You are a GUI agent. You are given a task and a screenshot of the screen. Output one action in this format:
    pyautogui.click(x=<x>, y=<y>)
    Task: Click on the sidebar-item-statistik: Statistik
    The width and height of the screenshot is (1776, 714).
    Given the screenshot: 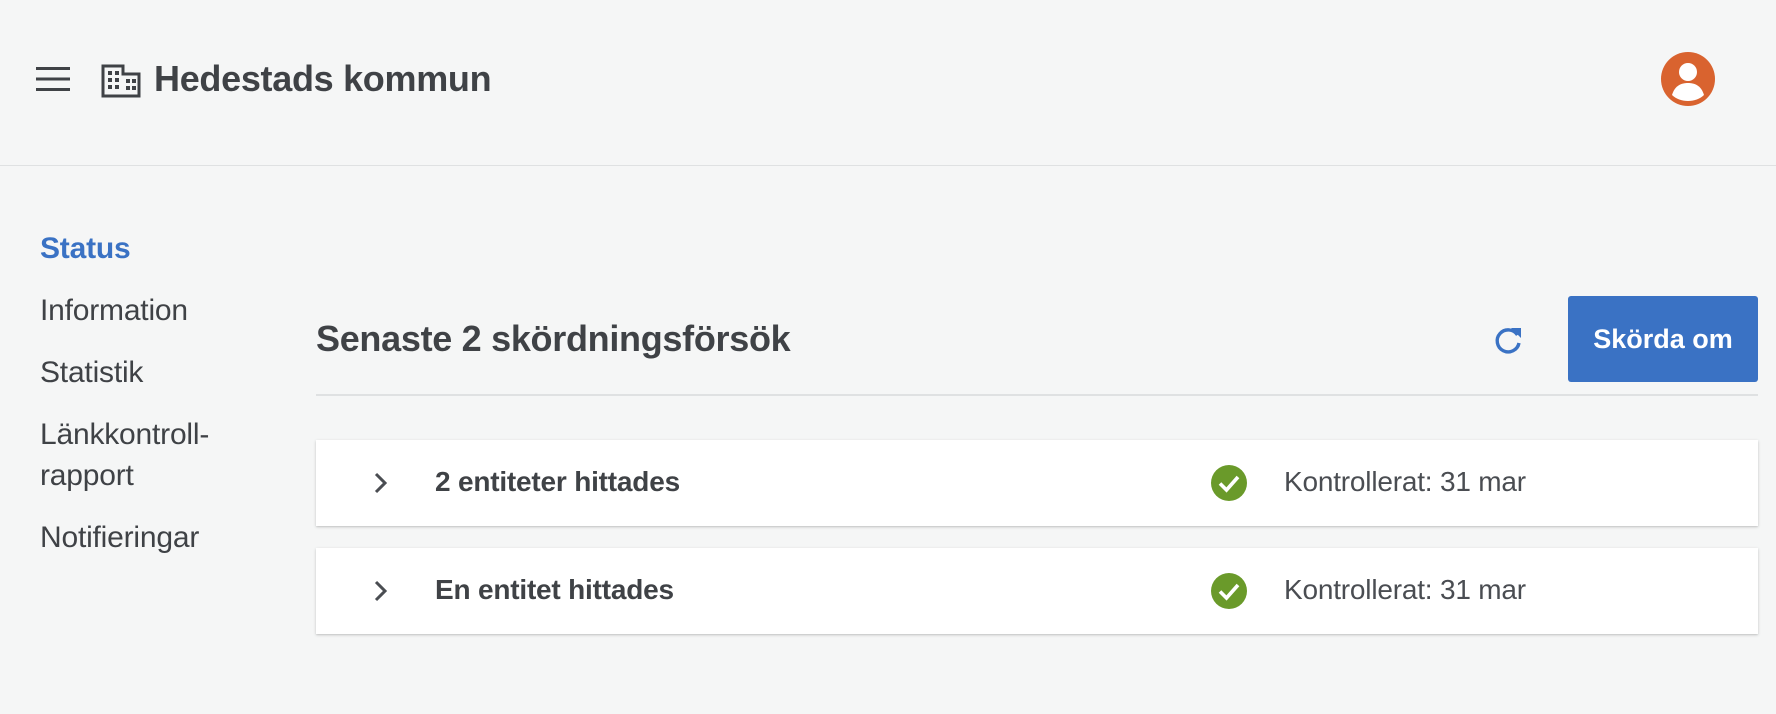 What is the action you would take?
    pyautogui.click(x=150, y=372)
    